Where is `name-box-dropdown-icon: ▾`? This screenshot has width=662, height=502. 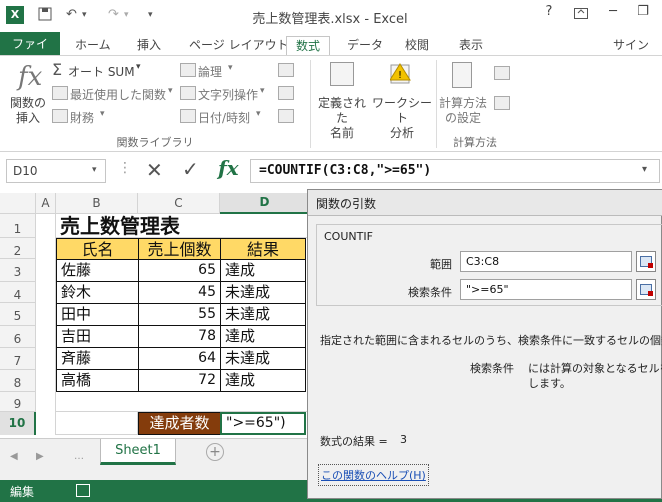 name-box-dropdown-icon: ▾ is located at coordinates (94, 170).